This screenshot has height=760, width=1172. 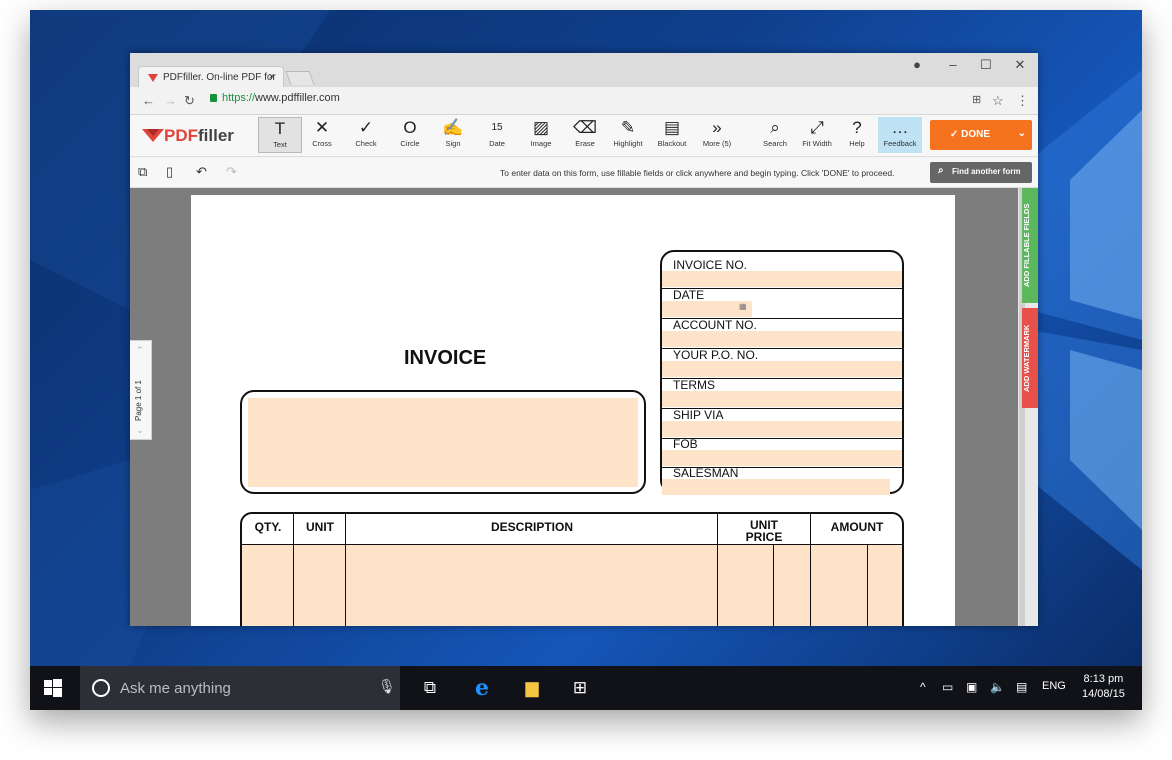 What do you see at coordinates (1103, 694) in the screenshot?
I see `clock-date: 14/08/15` at bounding box center [1103, 694].